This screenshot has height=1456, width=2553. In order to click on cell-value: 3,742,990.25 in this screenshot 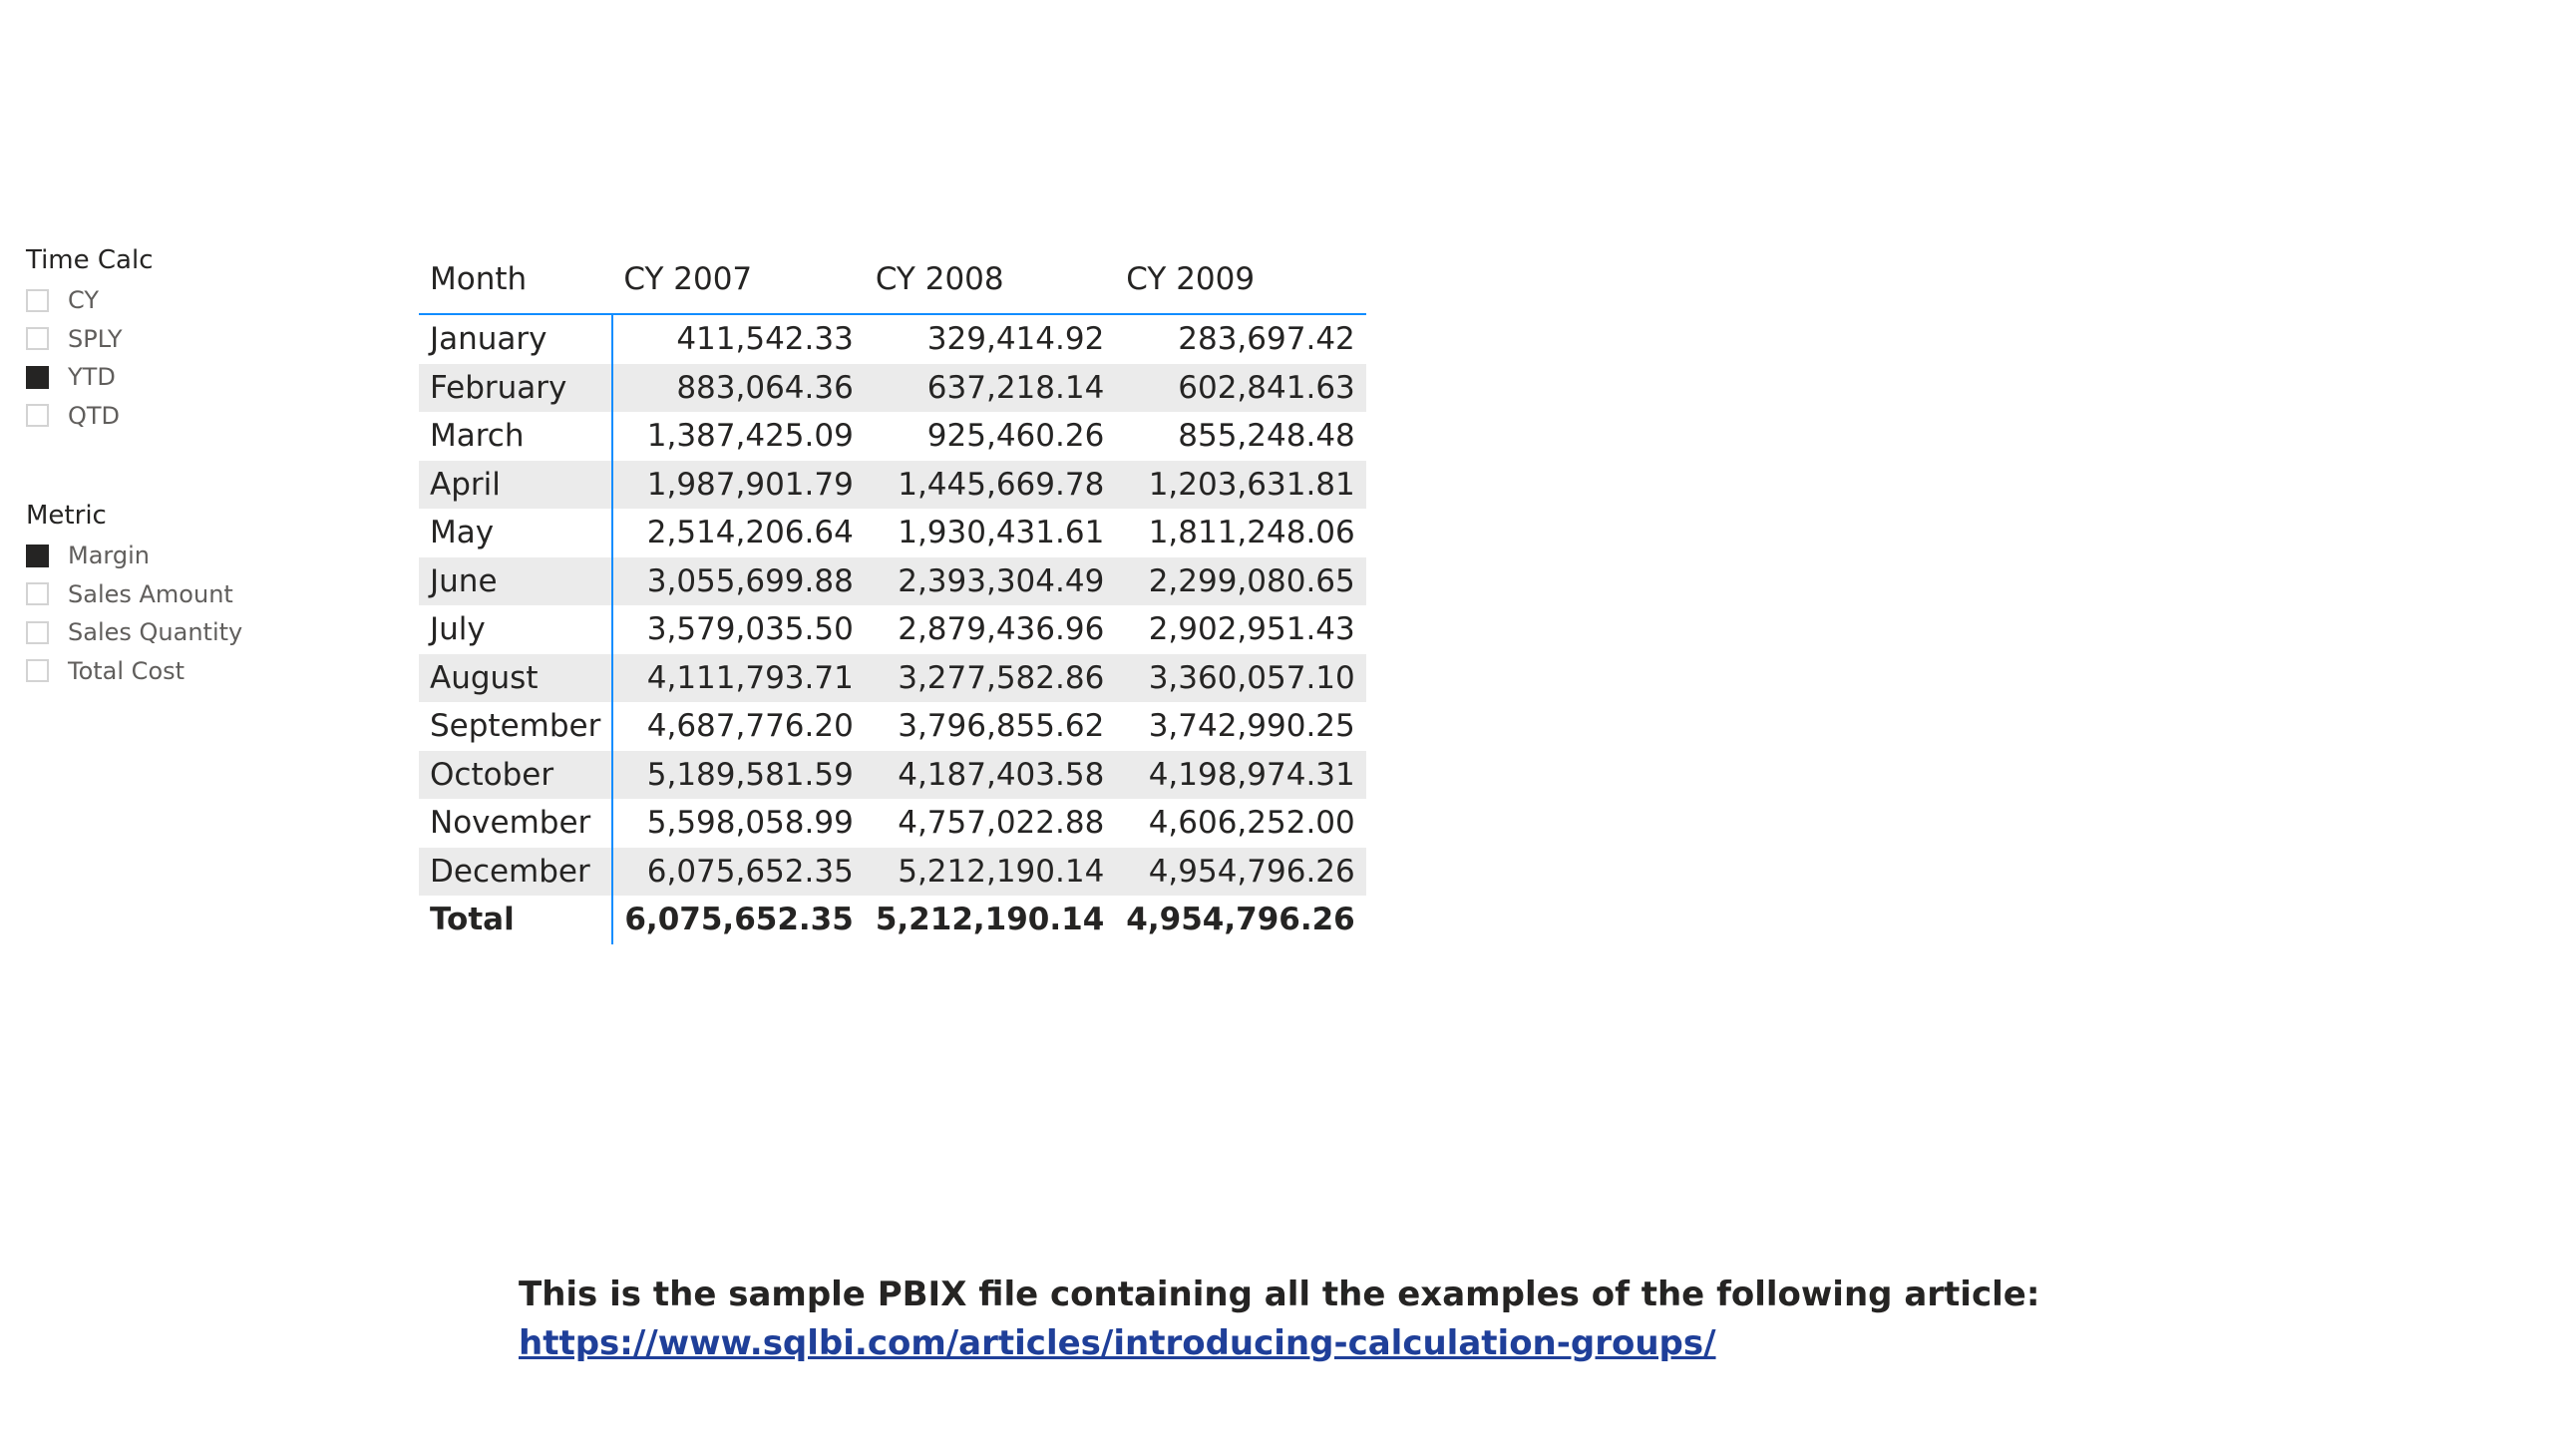, I will do `click(1251, 726)`.